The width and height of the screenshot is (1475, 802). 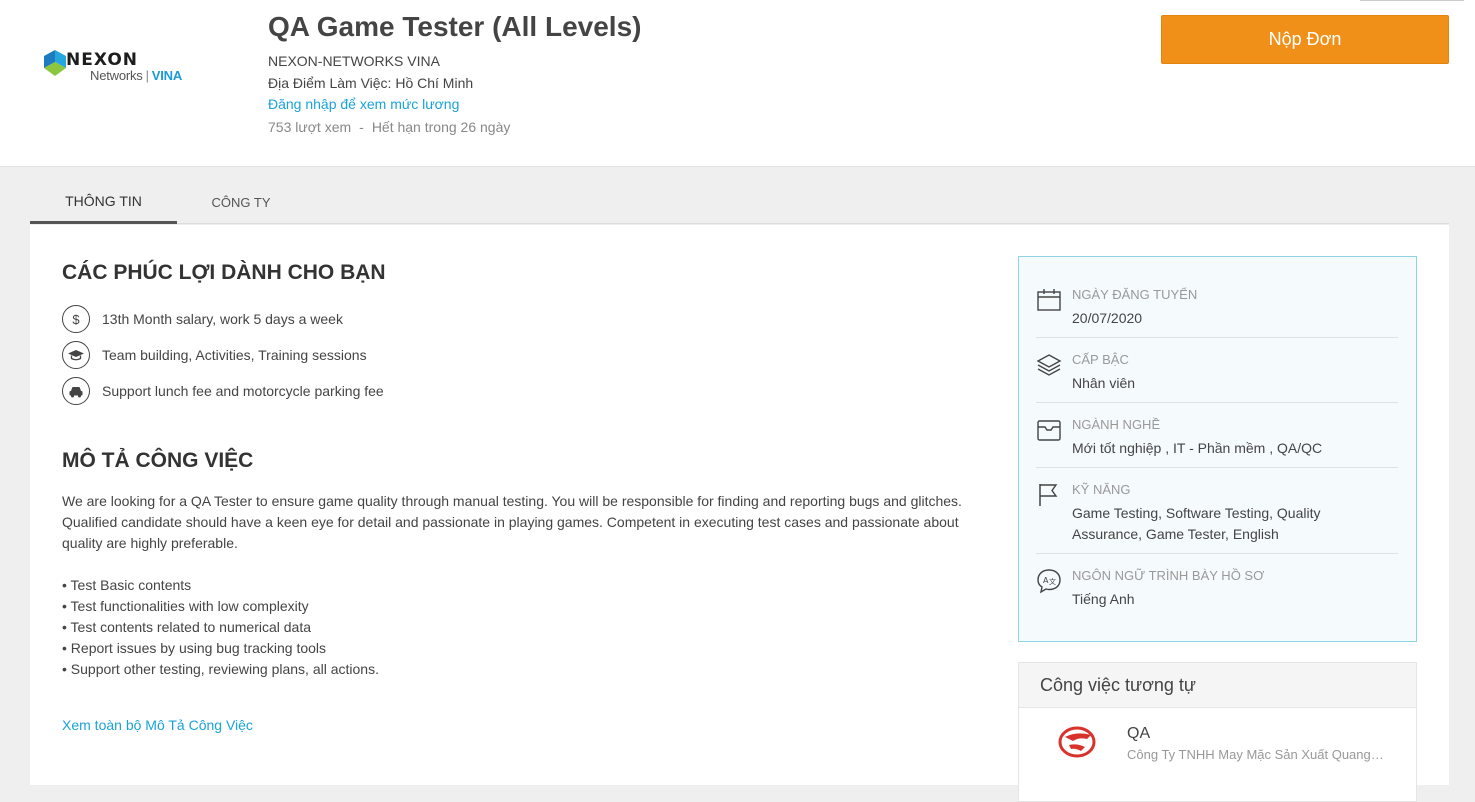 What do you see at coordinates (1048, 495) in the screenshot?
I see `flag-icon` at bounding box center [1048, 495].